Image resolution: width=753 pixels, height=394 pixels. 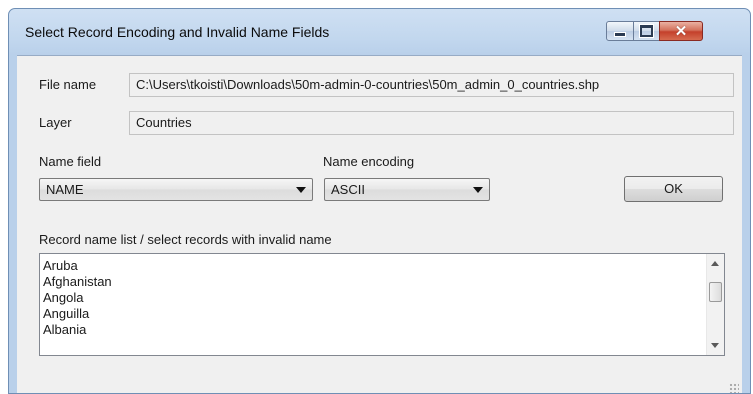 What do you see at coordinates (431, 123) in the screenshot?
I see `layer-field: Countries` at bounding box center [431, 123].